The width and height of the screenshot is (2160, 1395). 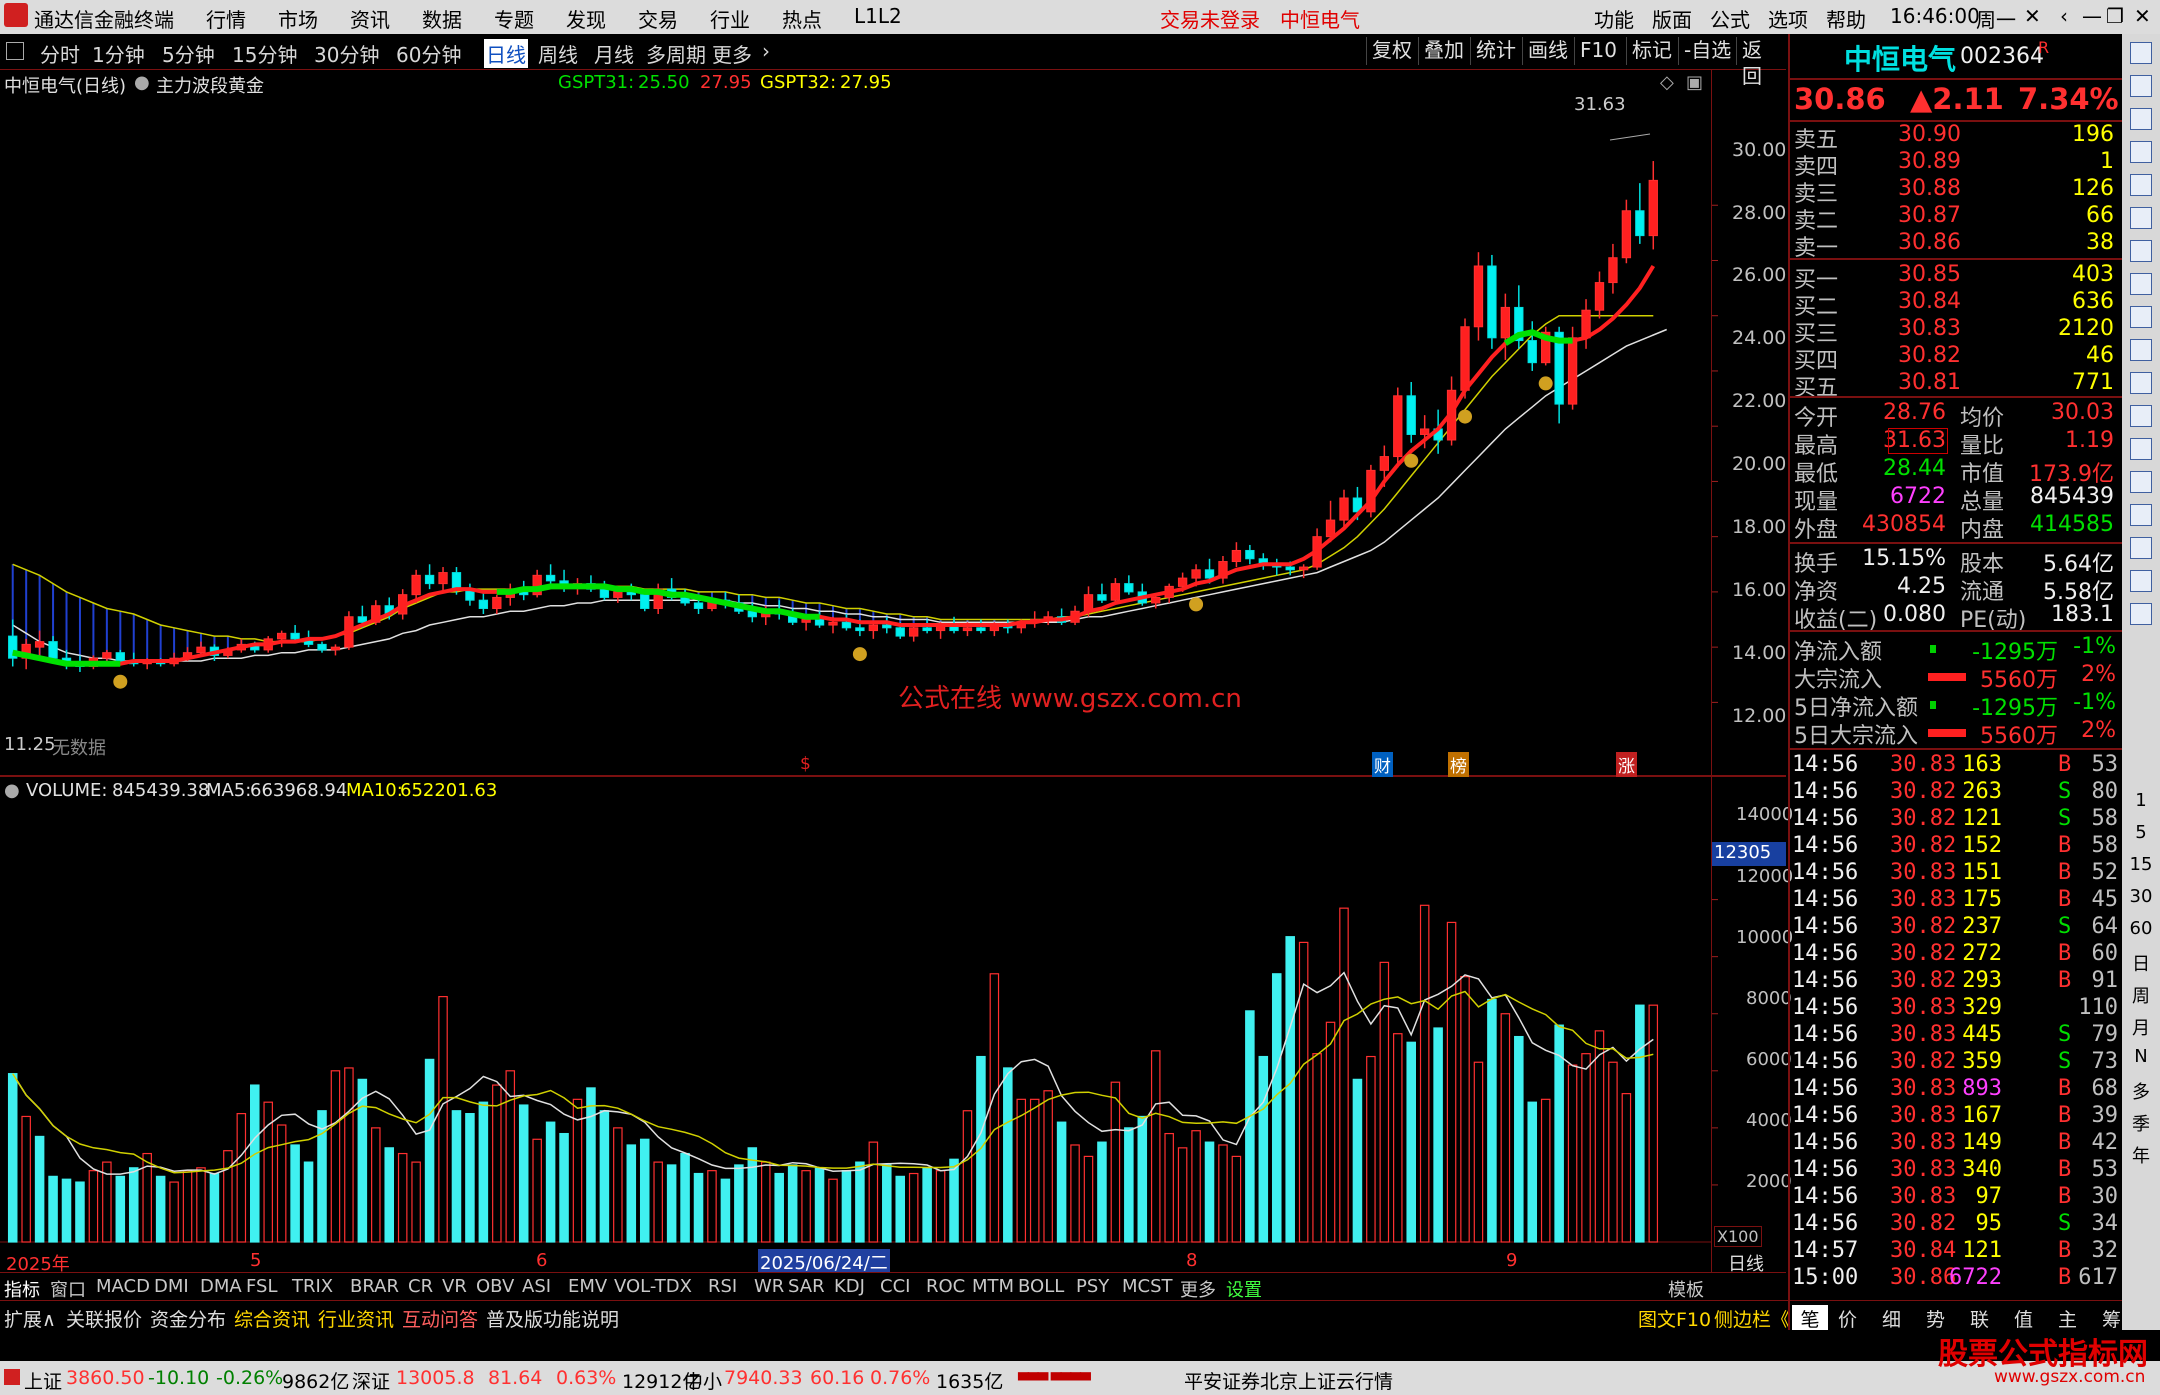 What do you see at coordinates (1092, 1286) in the screenshot?
I see `indicator-tab: PSY` at bounding box center [1092, 1286].